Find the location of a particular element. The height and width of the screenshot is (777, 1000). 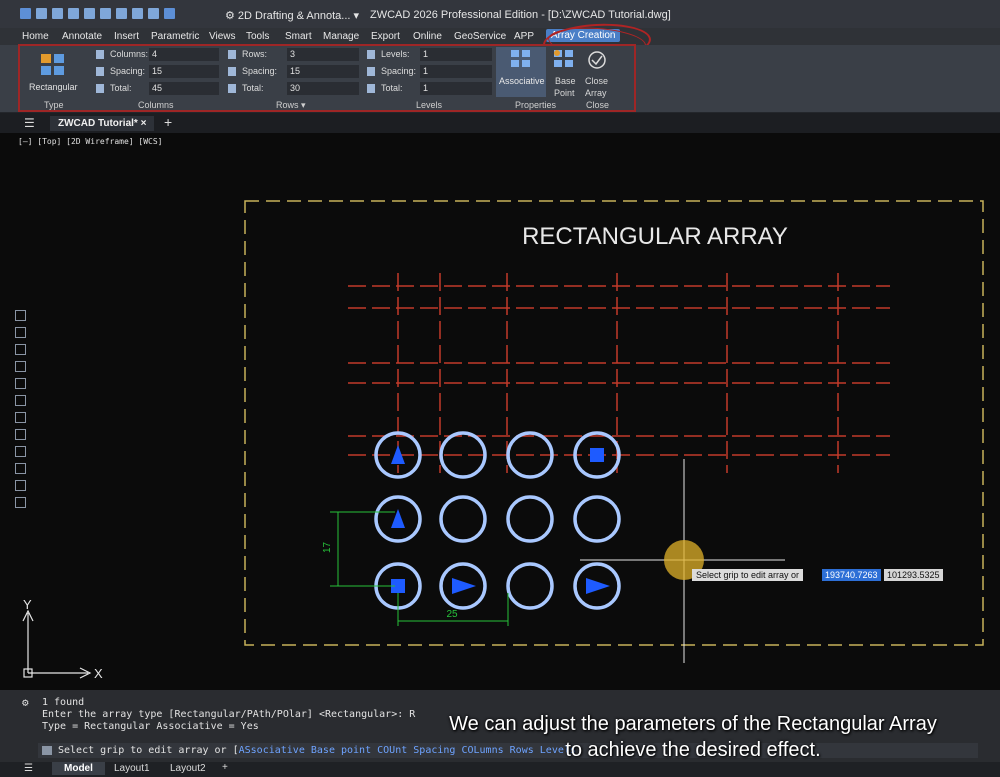

column-total-grip-icon is located at coordinates (598, 586).